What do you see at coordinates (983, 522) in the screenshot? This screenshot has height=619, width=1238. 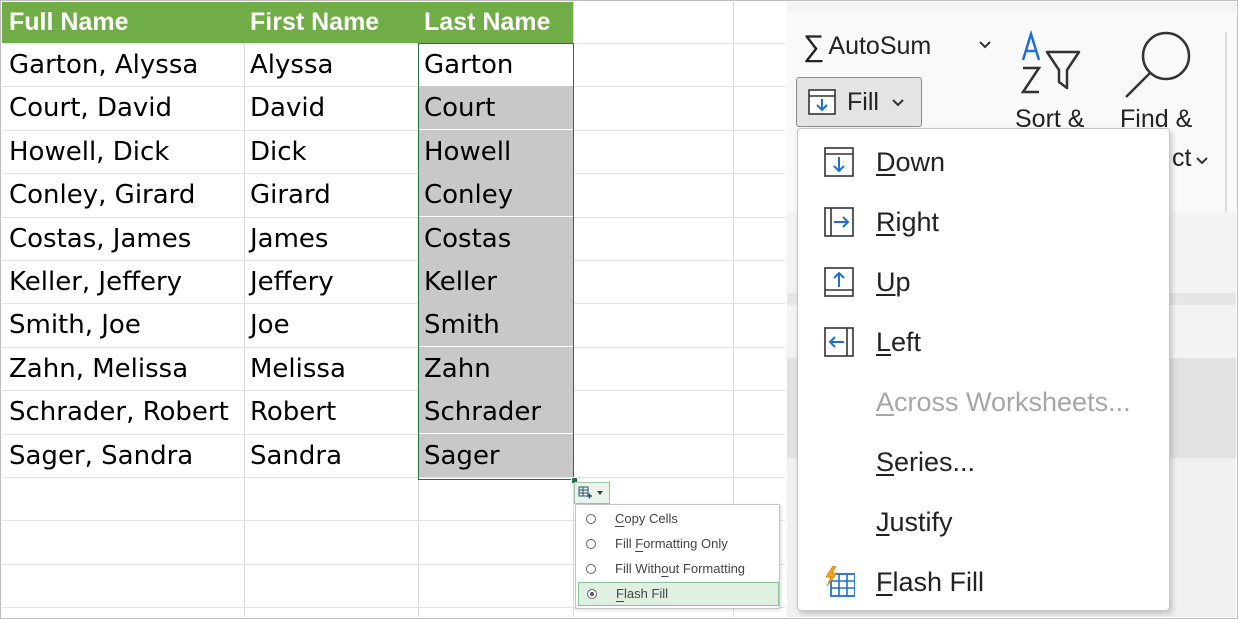 I see `fill-menu-item: Justify` at bounding box center [983, 522].